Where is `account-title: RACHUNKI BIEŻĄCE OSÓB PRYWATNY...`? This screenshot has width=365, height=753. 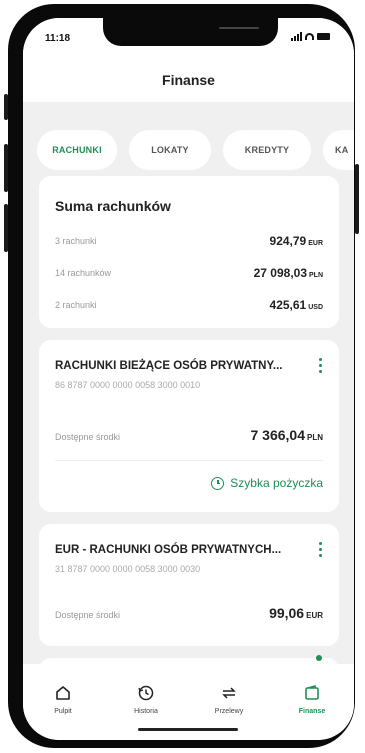 account-title: RACHUNKI BIEŻĄCE OSÓB PRYWATNY... is located at coordinates (169, 366).